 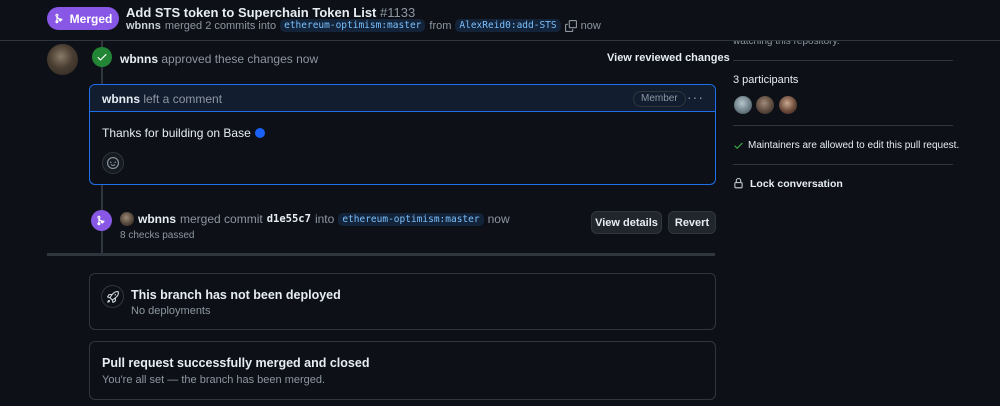 I want to click on comment-author-line: wbnns left a comment, so click(x=162, y=99).